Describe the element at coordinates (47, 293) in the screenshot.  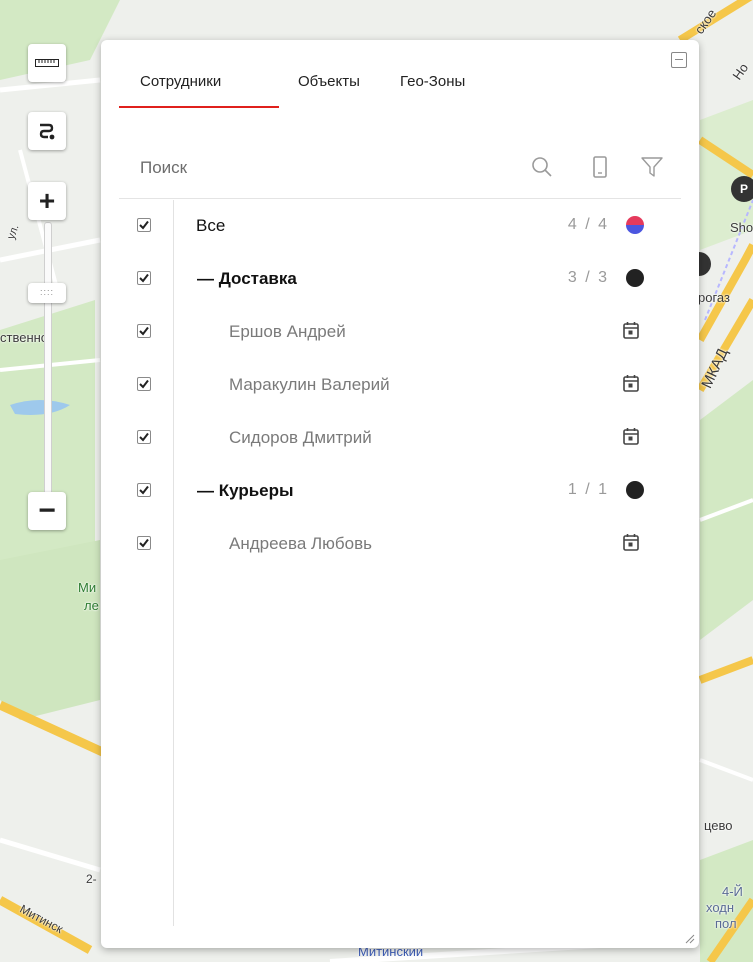
I see `zoom-slider-handle: ::::` at that location.